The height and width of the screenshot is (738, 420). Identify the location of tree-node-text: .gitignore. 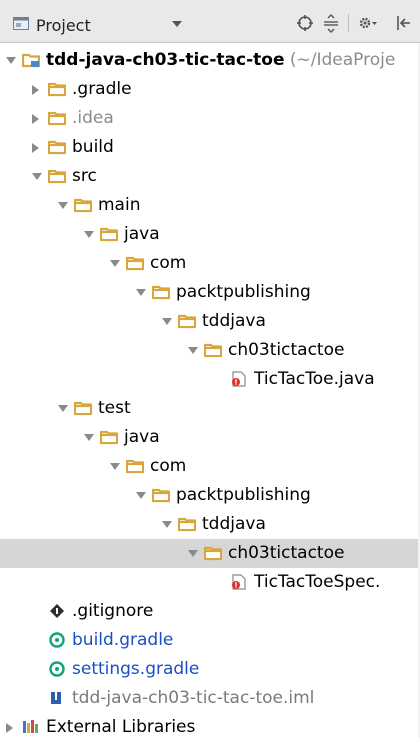
(113, 611).